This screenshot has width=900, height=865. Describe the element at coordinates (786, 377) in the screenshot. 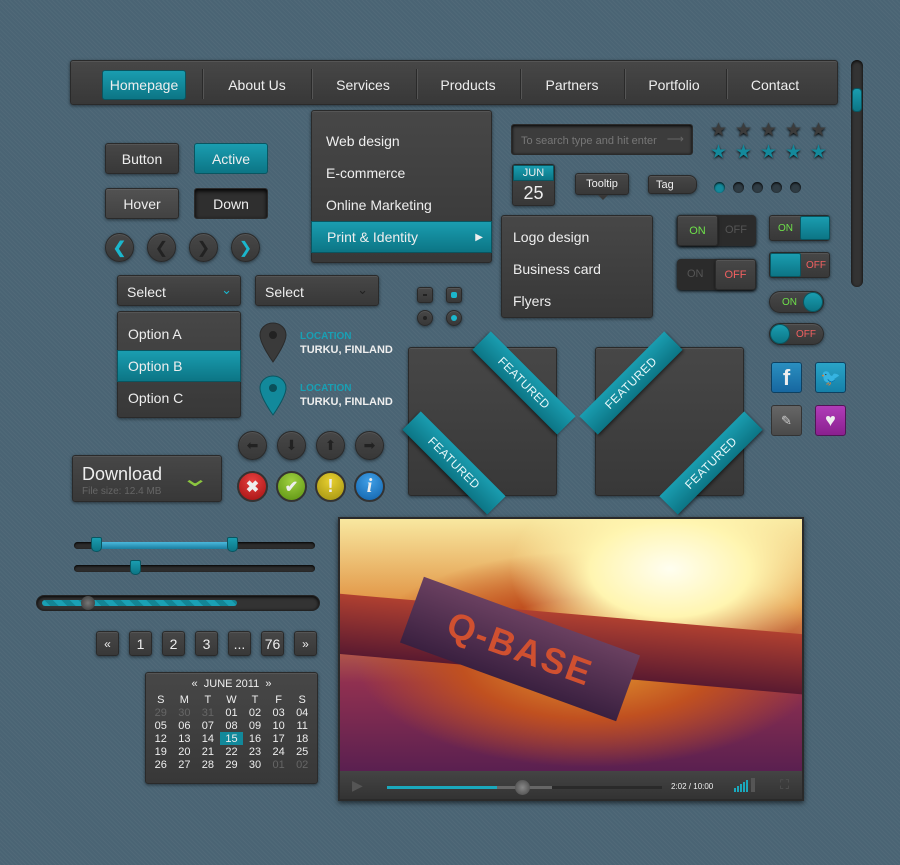

I see `facebook-icon: f` at that location.